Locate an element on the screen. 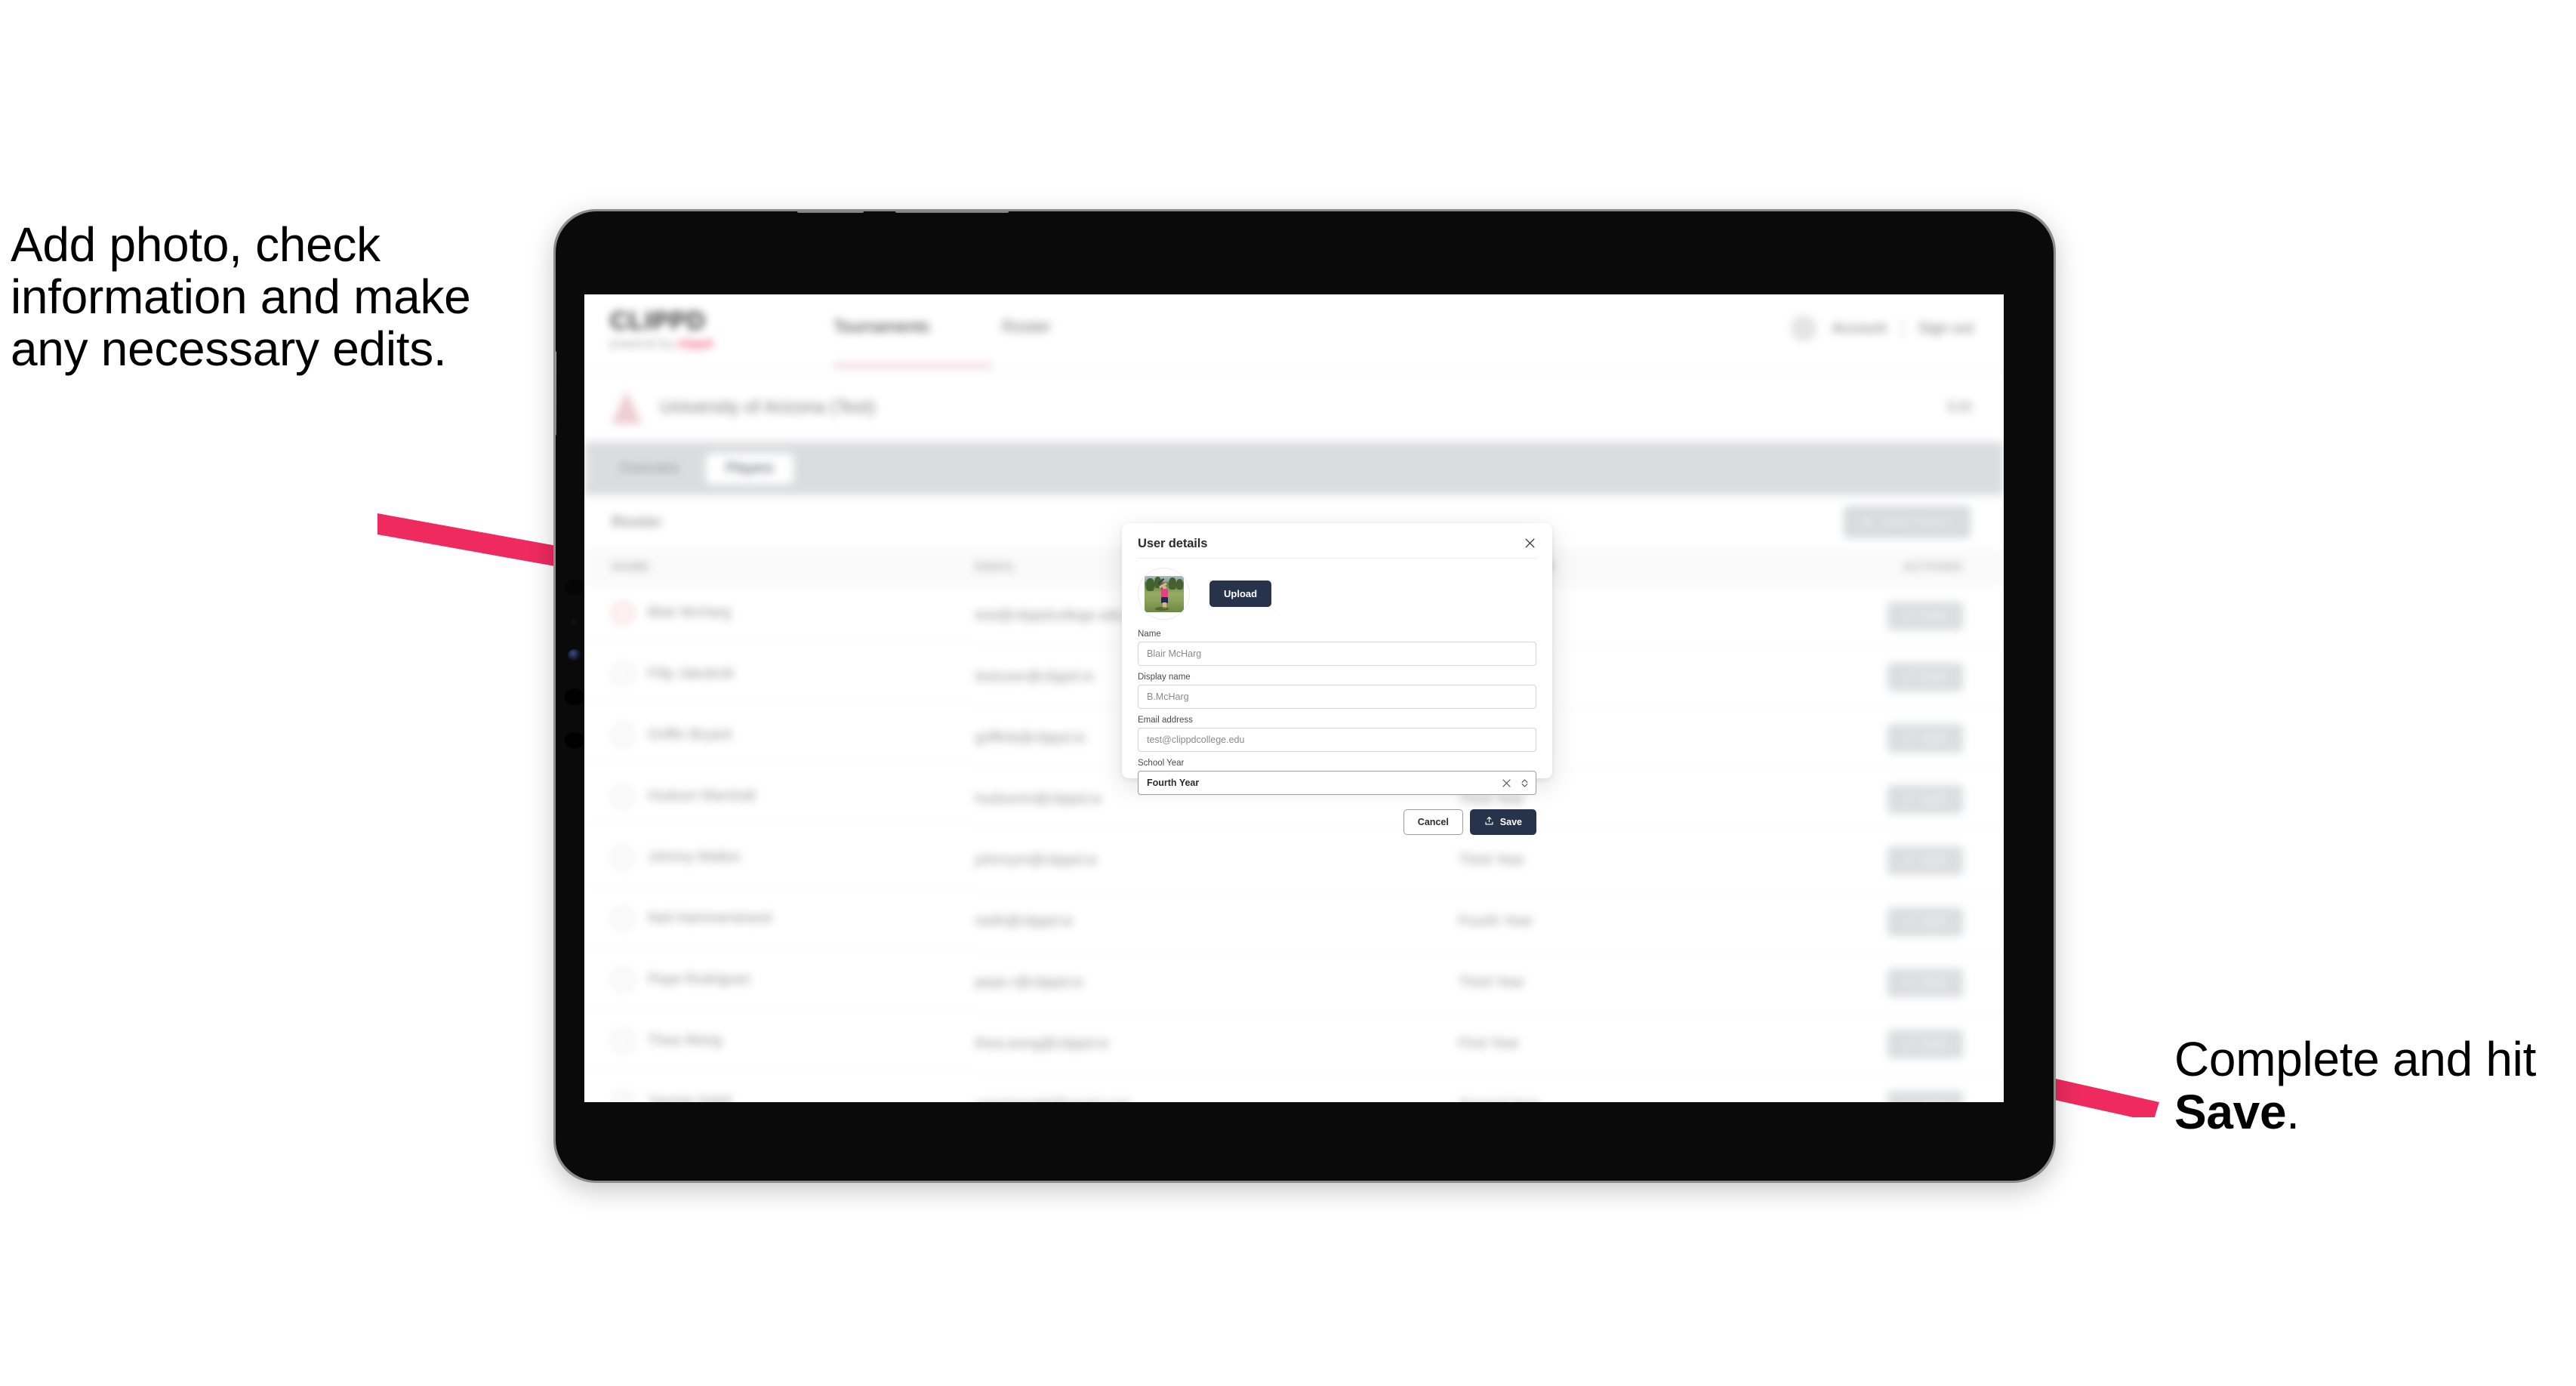  player-name: Hudson Marshall is located at coordinates (702, 795).